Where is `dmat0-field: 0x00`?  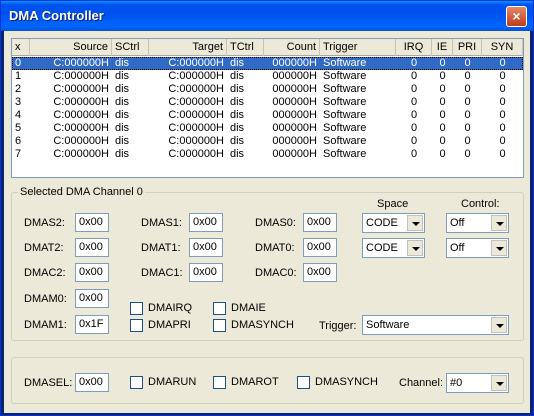 dmat0-field: 0x00 is located at coordinates (320, 247).